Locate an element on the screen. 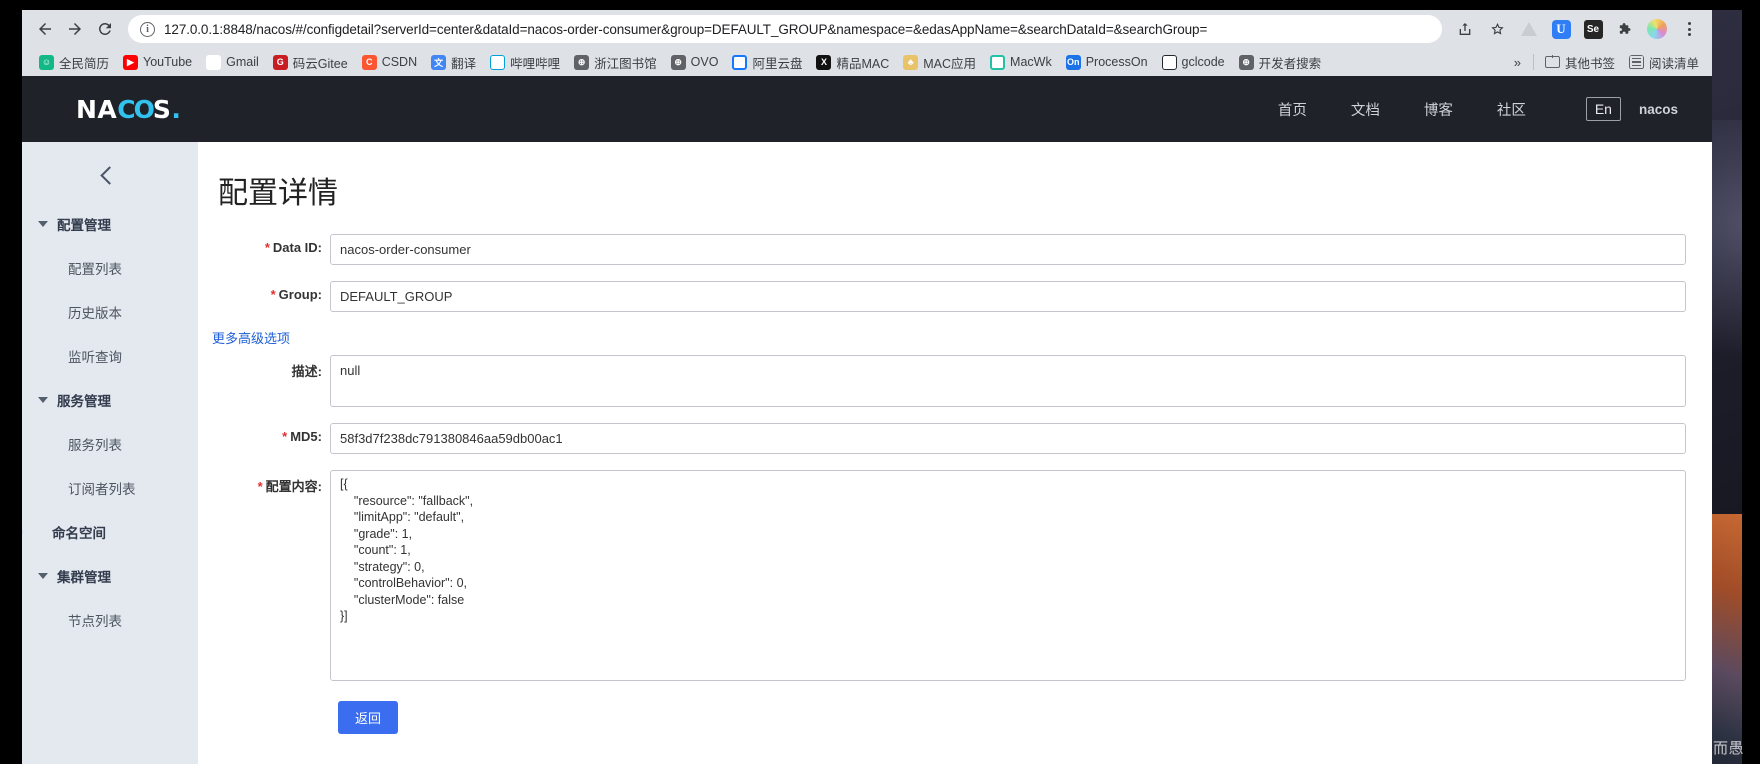 This screenshot has width=1760, height=764. forward-icon is located at coordinates (75, 29).